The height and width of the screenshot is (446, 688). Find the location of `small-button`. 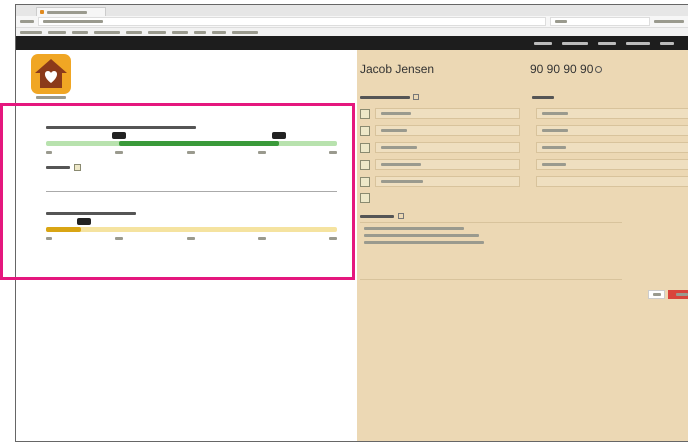

small-button is located at coordinates (656, 294).